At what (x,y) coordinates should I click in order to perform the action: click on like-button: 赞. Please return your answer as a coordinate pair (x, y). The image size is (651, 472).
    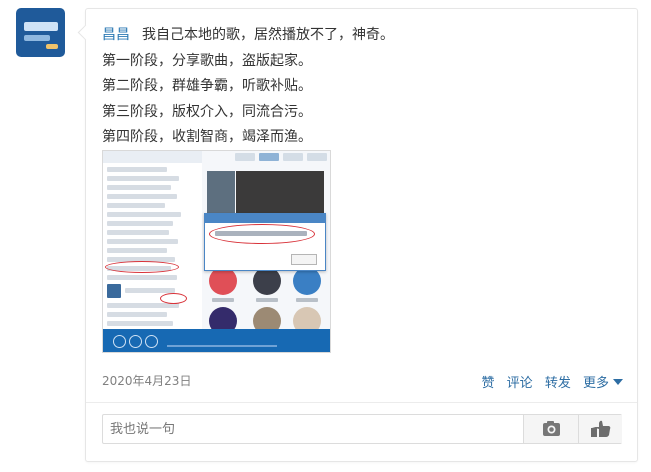
    Looking at the image, I should click on (488, 383).